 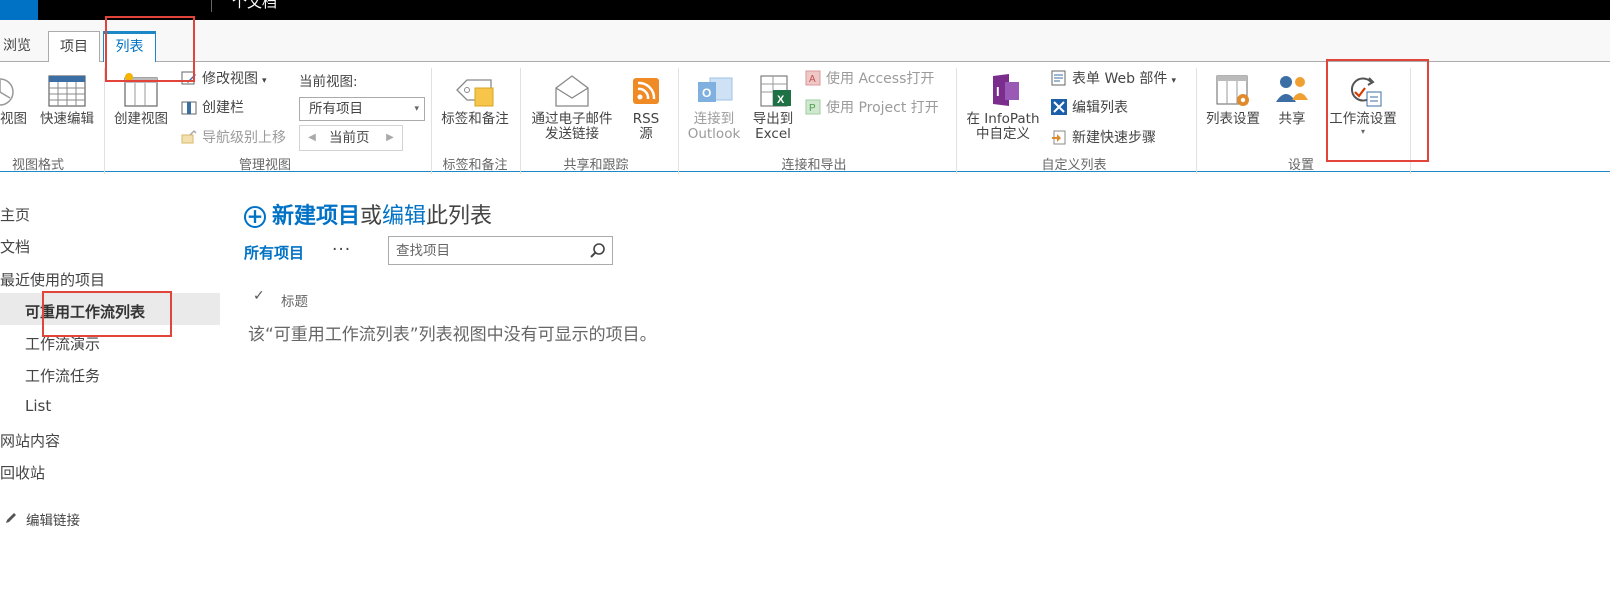 What do you see at coordinates (773, 119) in the screenshot?
I see `excel-label-1: 导出到` at bounding box center [773, 119].